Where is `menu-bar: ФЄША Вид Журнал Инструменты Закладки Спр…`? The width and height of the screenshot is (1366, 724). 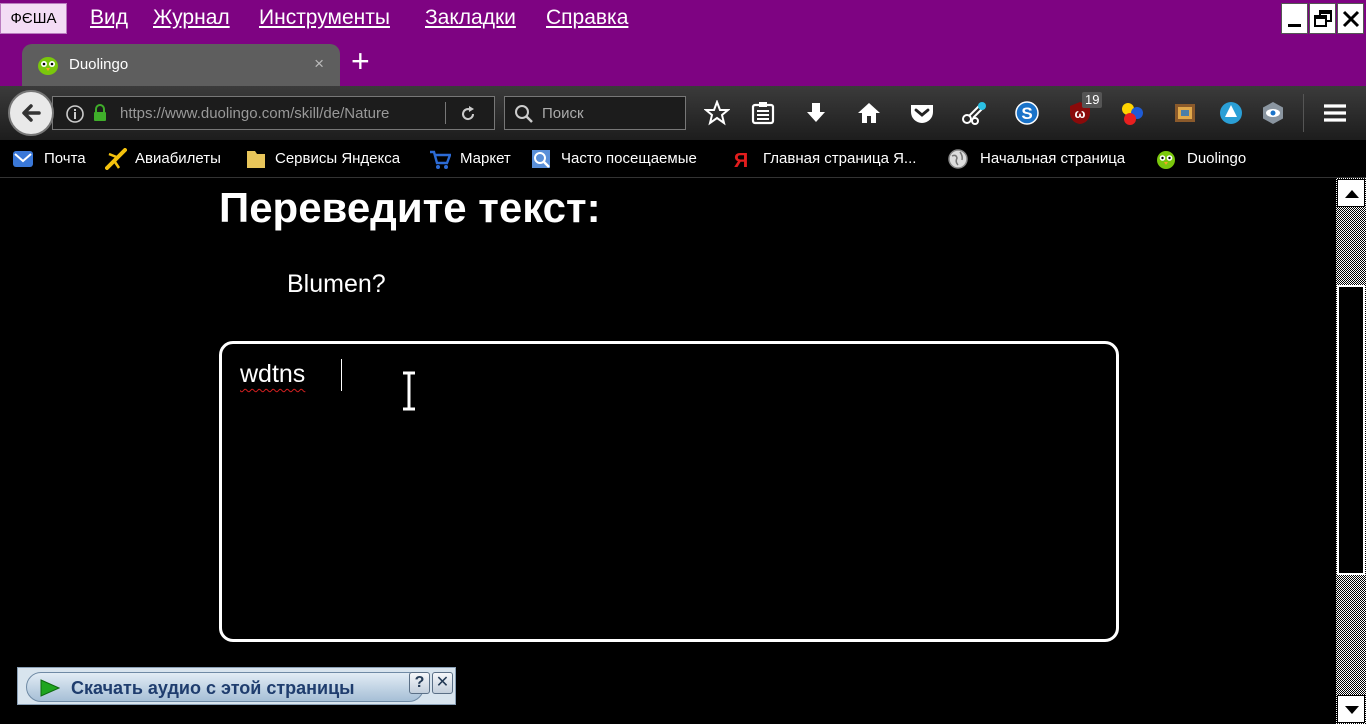
menu-bar: ФЄША Вид Журнал Инструменты Закладки Спр… is located at coordinates (683, 18).